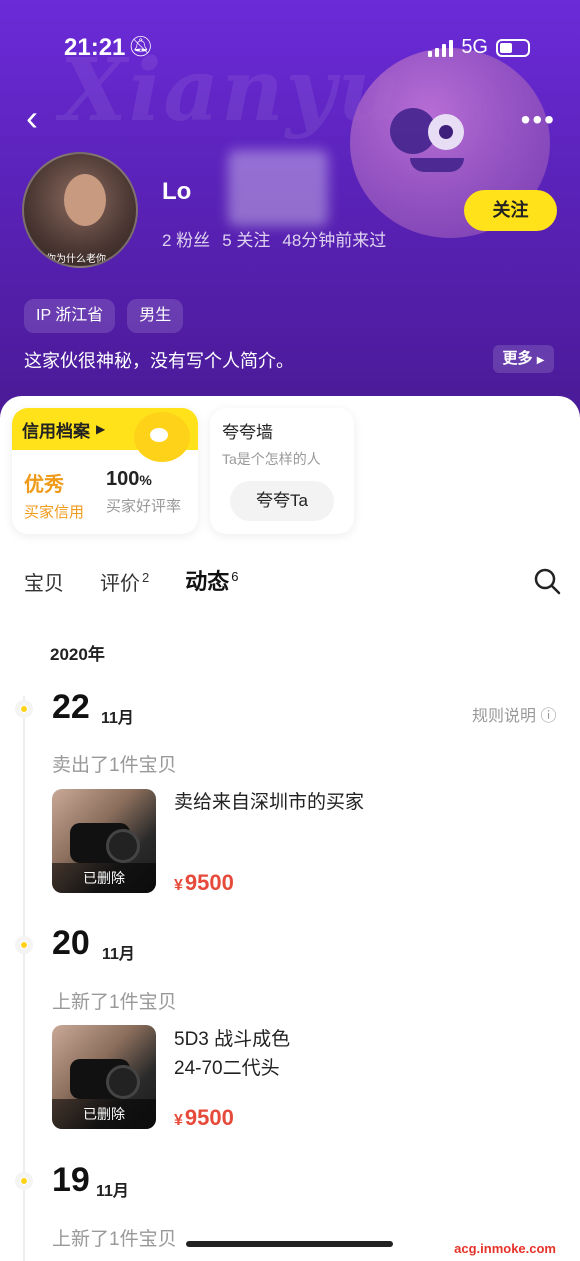 This screenshot has width=580, height=1261. What do you see at coordinates (123, 479) in the screenshot?
I see `praise-rate-value: 100` at bounding box center [123, 479].